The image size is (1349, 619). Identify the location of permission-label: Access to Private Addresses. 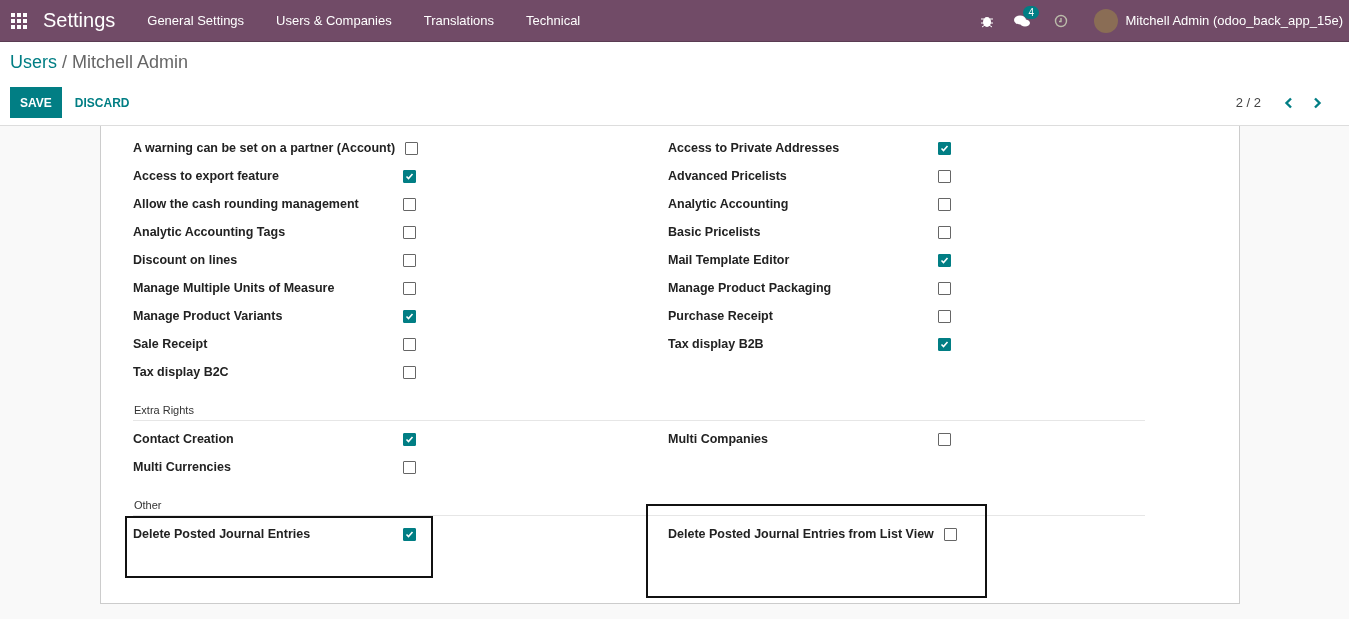
(754, 148).